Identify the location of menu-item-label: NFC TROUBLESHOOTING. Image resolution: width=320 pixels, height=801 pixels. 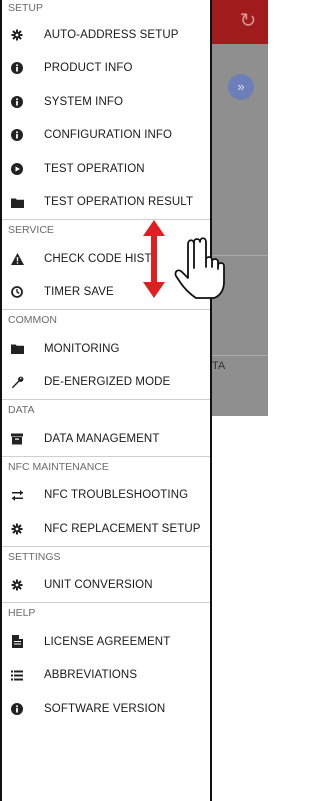
(116, 495).